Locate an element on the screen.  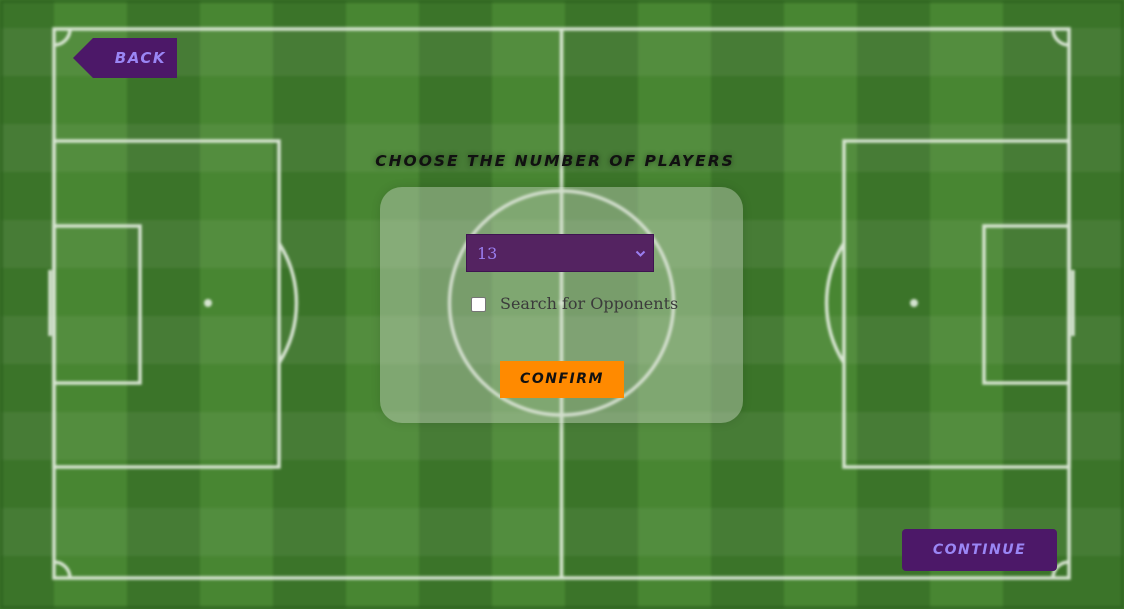
player-count-selected-value: 13 is located at coordinates (487, 253).